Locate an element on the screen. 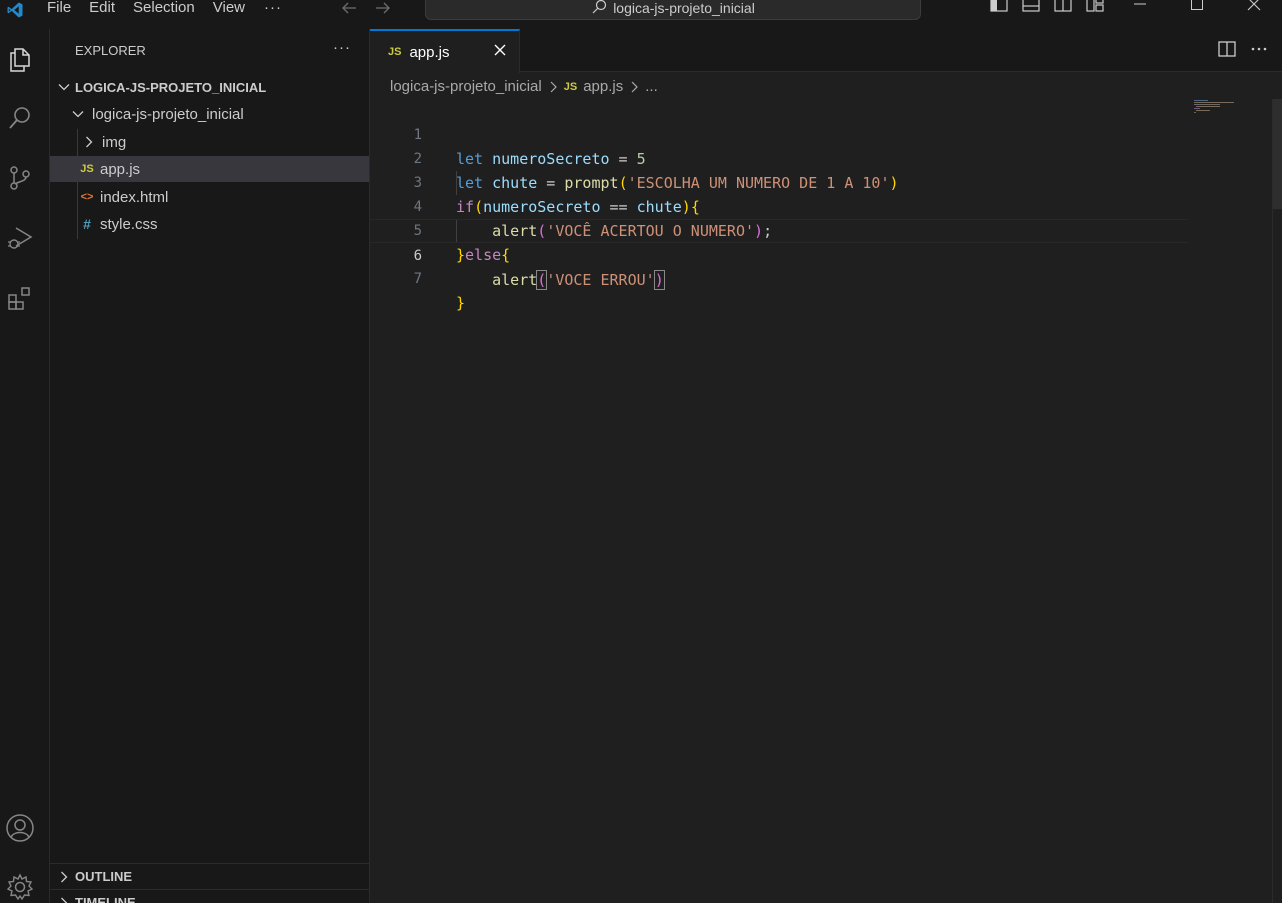  tree-item-img: img is located at coordinates (209, 142).